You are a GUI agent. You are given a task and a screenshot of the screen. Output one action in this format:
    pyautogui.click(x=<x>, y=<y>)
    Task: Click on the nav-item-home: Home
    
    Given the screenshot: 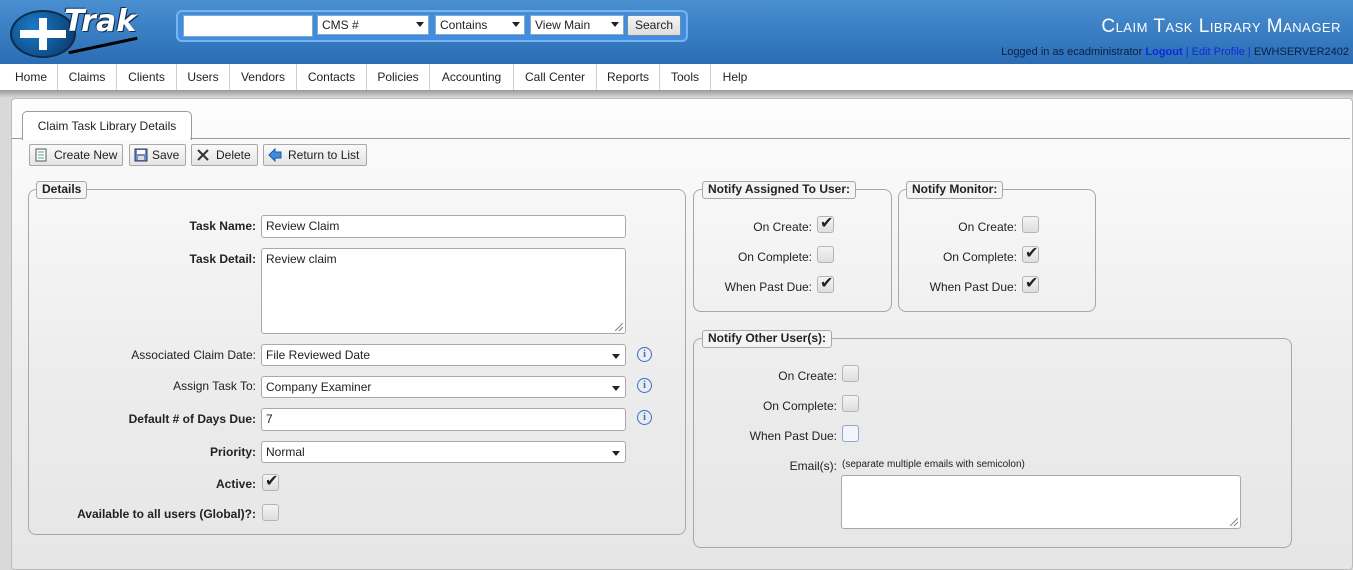 What is the action you would take?
    pyautogui.click(x=31, y=77)
    